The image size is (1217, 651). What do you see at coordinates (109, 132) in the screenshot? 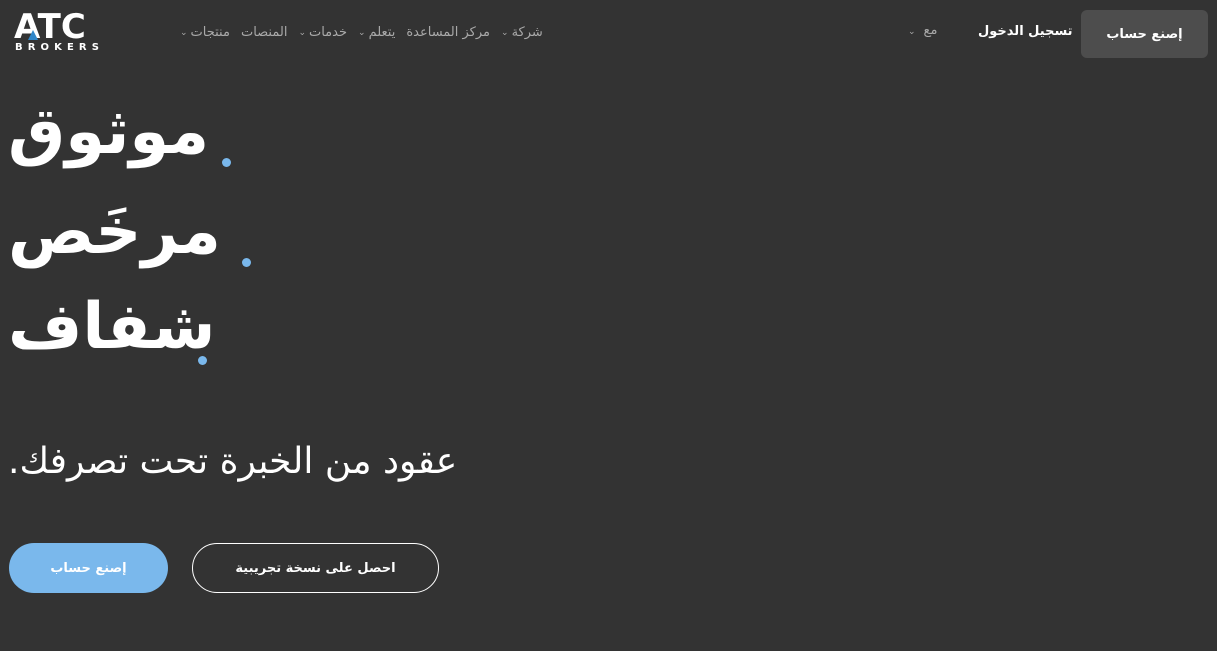
I see `hero-line-trusted: موثوق` at bounding box center [109, 132].